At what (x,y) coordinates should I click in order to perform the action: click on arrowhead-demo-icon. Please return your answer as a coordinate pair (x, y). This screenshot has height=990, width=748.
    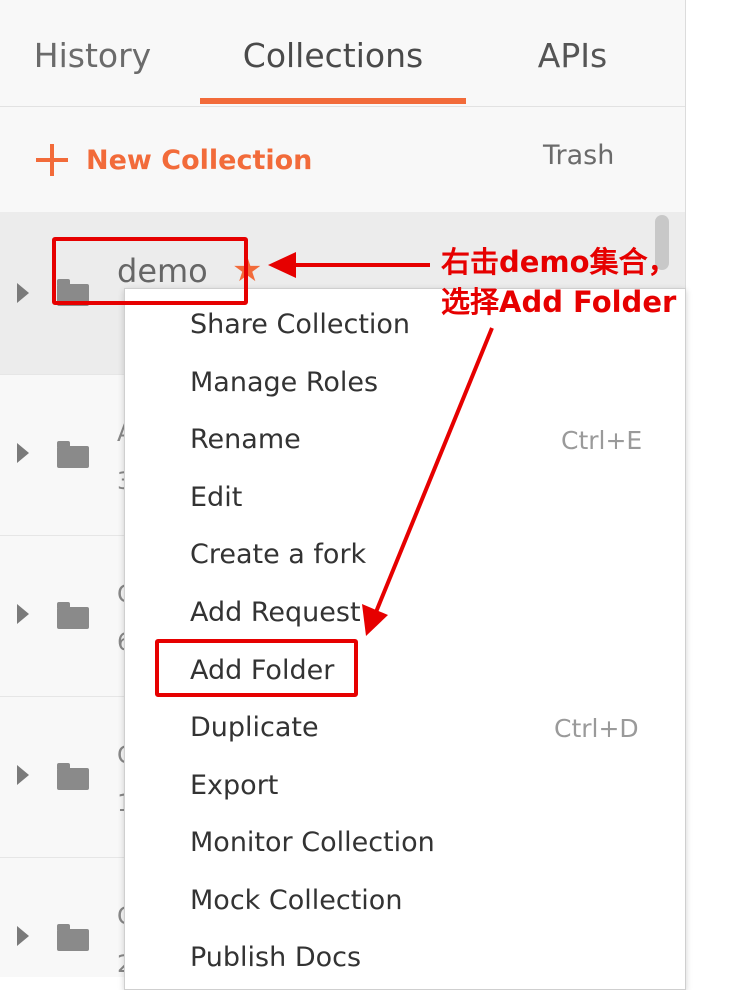
    Looking at the image, I should click on (282, 265).